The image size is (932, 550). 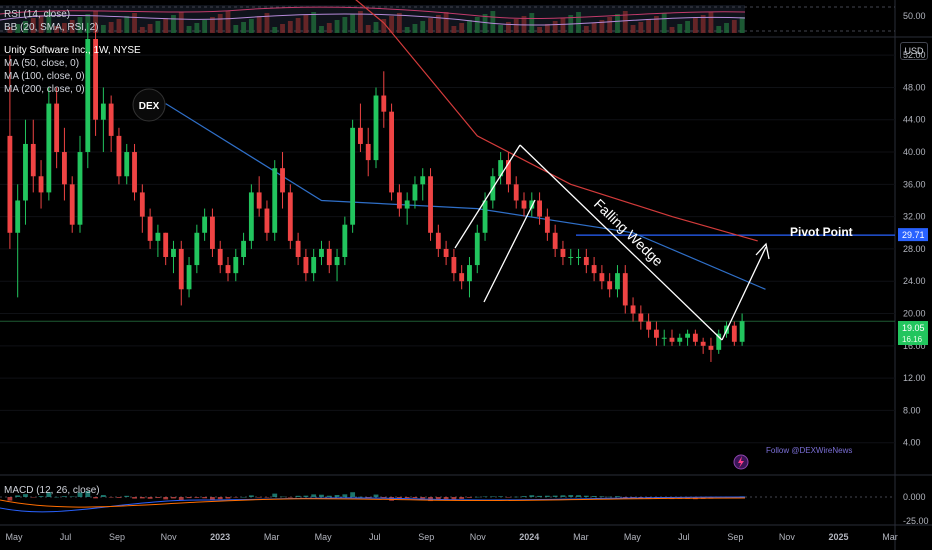 What do you see at coordinates (72, 63) in the screenshot?
I see `ma50-legend: MA (50, close, 0)` at bounding box center [72, 63].